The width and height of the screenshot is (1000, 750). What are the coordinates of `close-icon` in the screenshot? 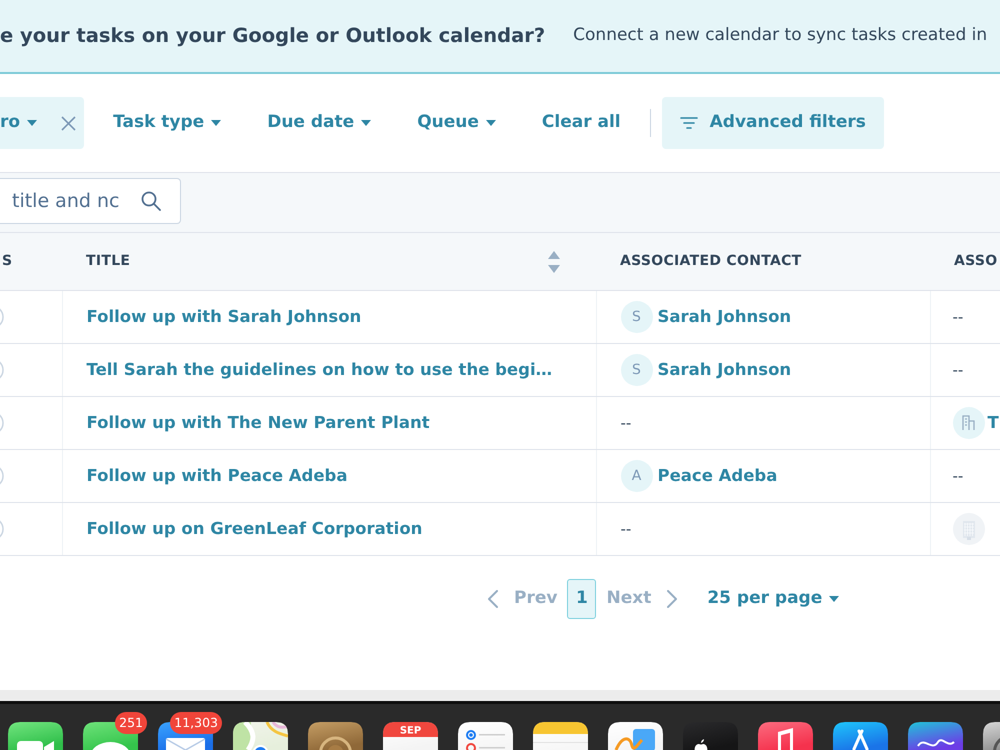 It's located at (68, 123).